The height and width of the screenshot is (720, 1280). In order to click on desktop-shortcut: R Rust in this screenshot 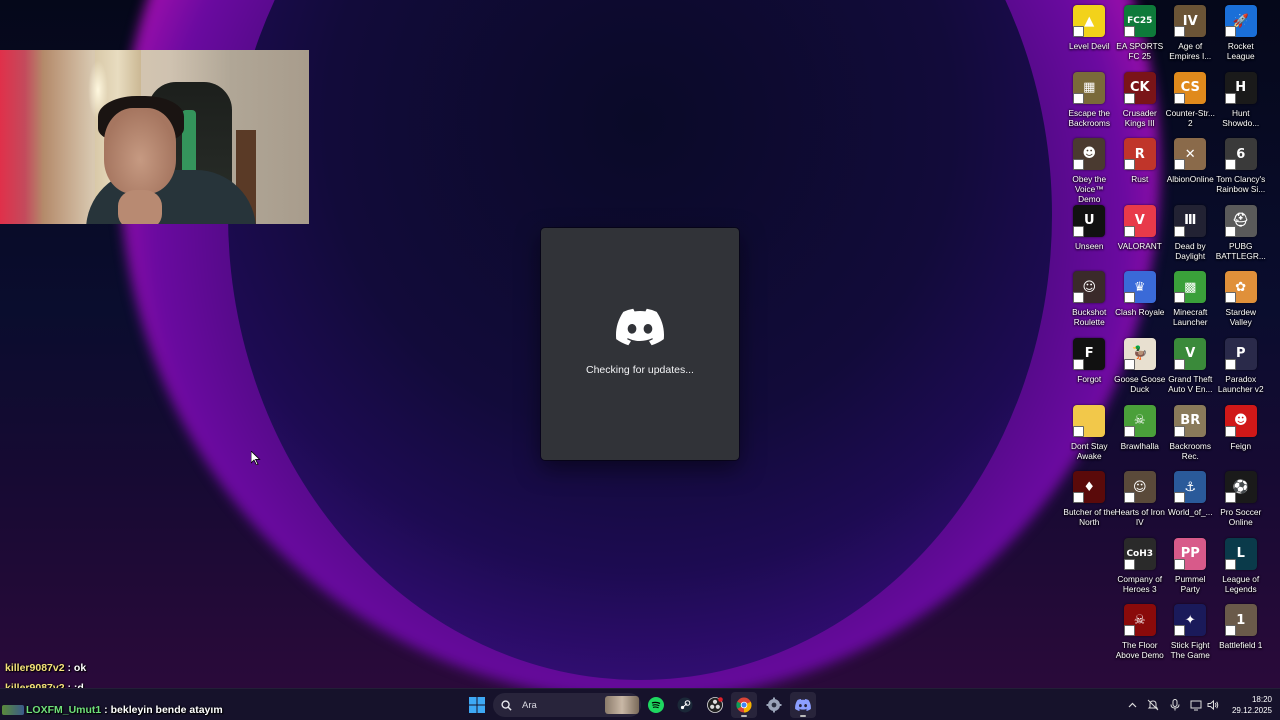, I will do `click(1140, 170)`.